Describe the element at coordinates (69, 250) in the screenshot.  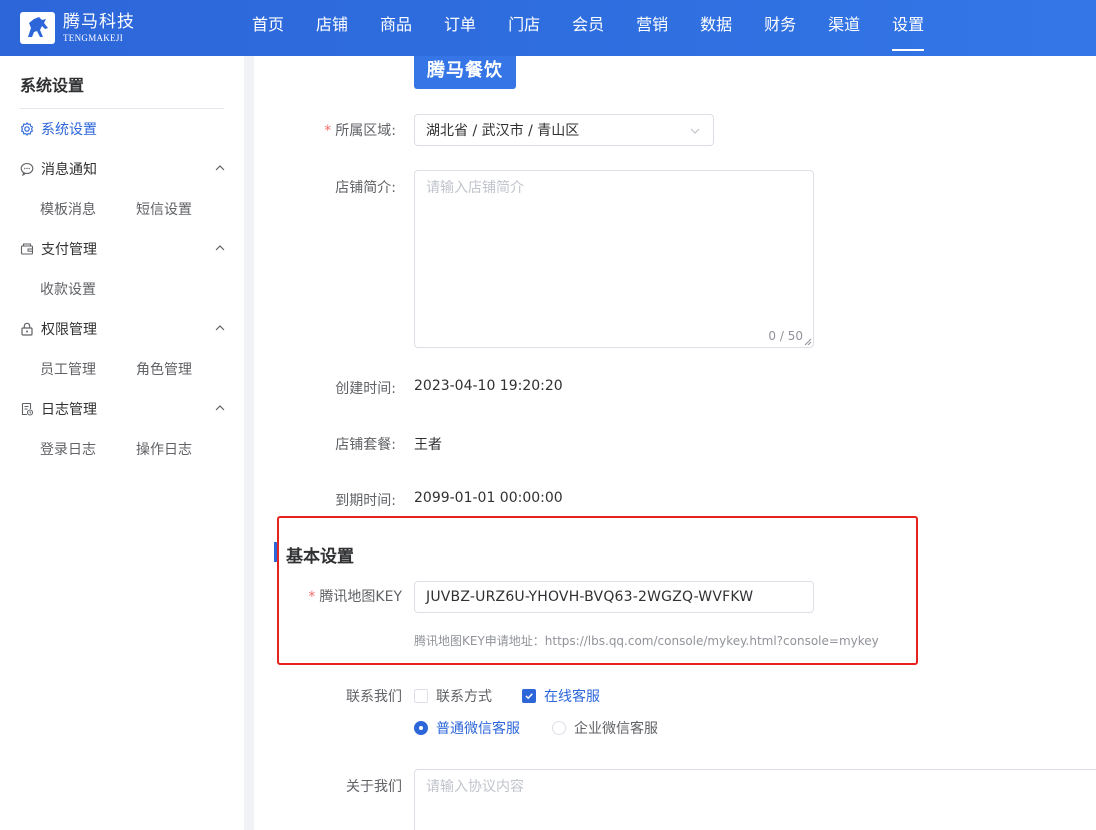
I see `sidebar-item-label: 支付管理` at that location.